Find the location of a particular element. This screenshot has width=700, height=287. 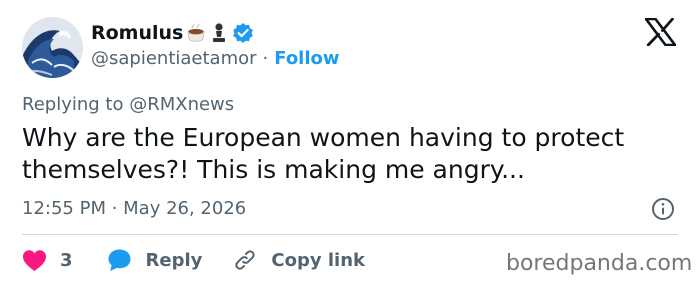

handle-row: @sapientiaetamor · Follow is located at coordinates (215, 59).